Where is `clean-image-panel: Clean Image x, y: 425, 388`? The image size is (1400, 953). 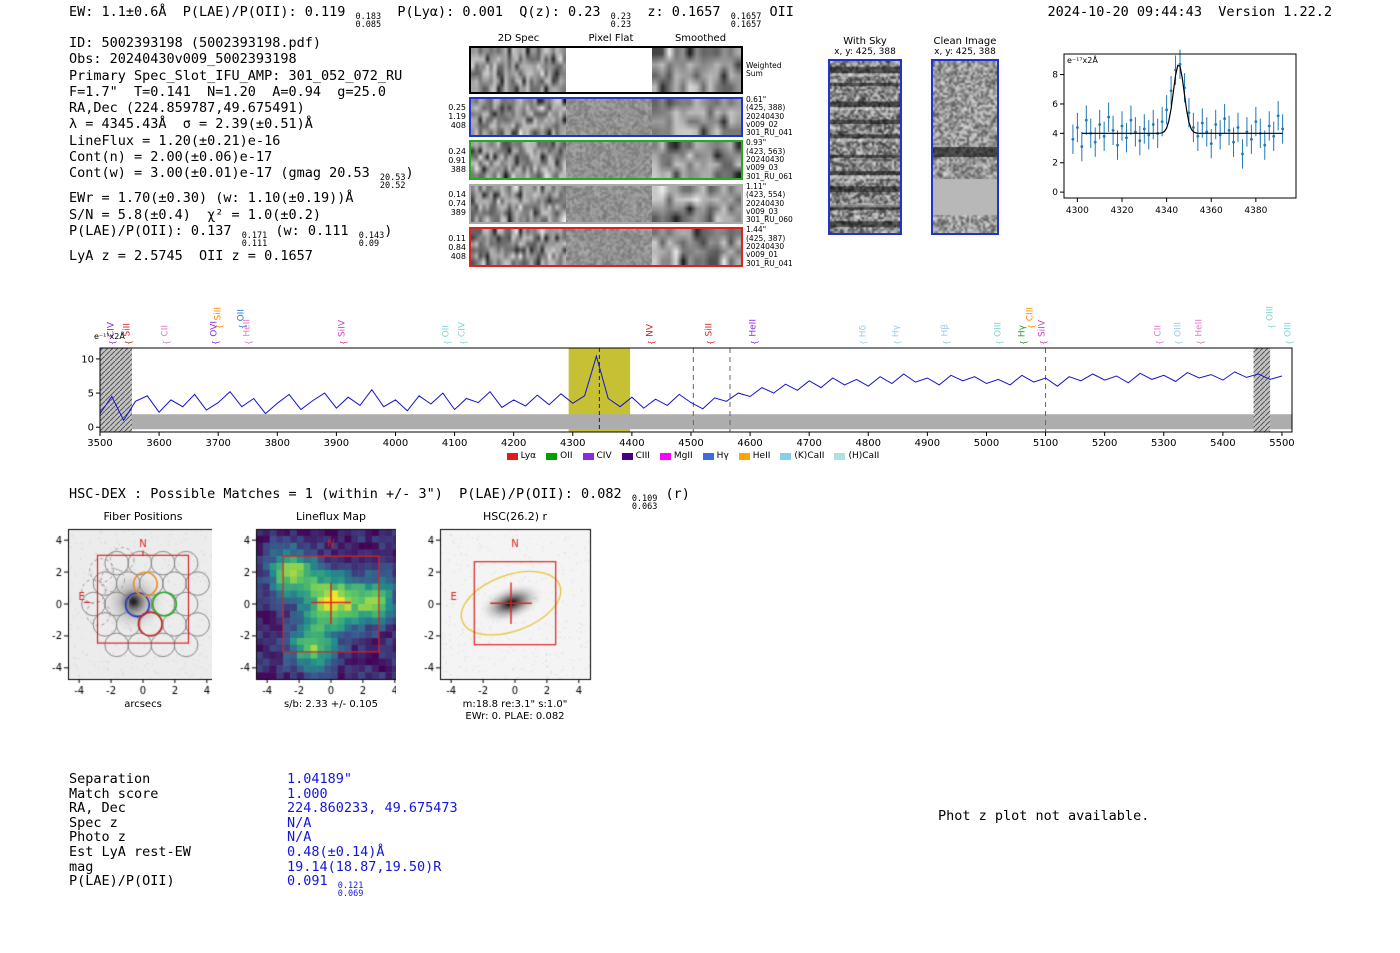
clean-image-panel: Clean Image x, y: 425, 388 is located at coordinates (965, 137).